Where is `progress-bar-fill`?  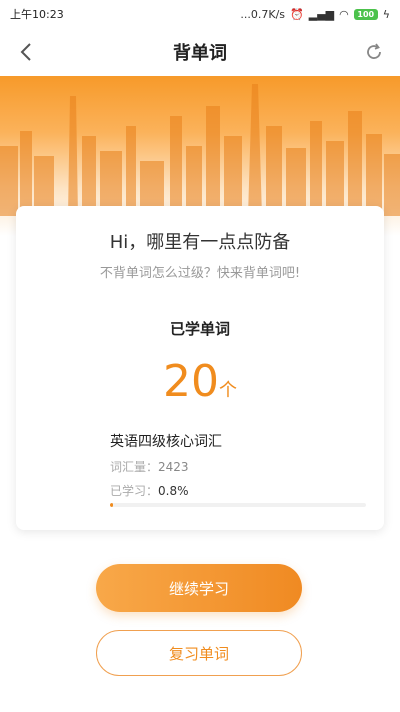 progress-bar-fill is located at coordinates (112, 505).